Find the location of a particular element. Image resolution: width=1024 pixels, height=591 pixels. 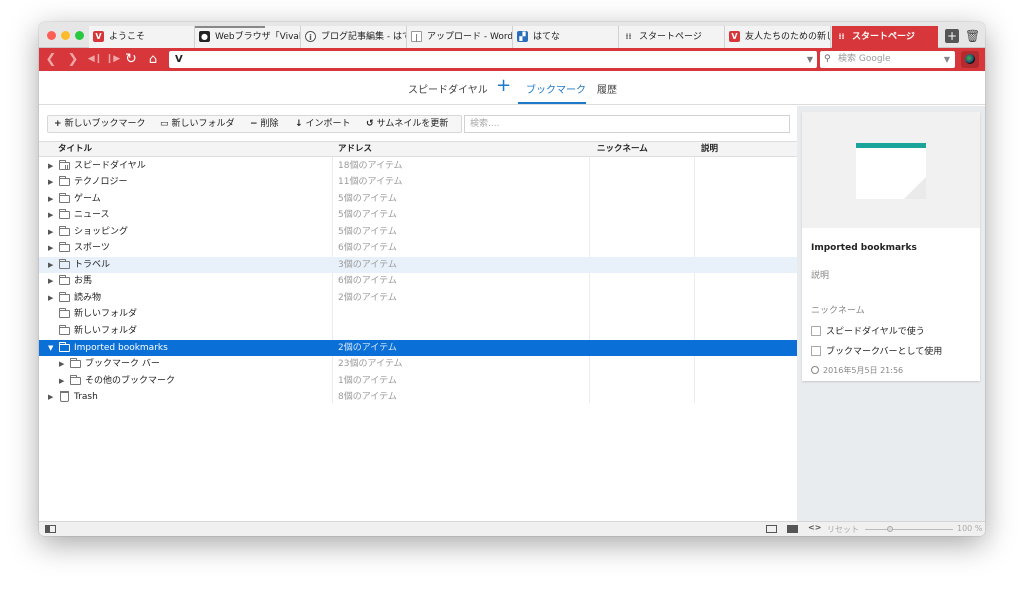

nickname-field: ニックネーム is located at coordinates (838, 309).